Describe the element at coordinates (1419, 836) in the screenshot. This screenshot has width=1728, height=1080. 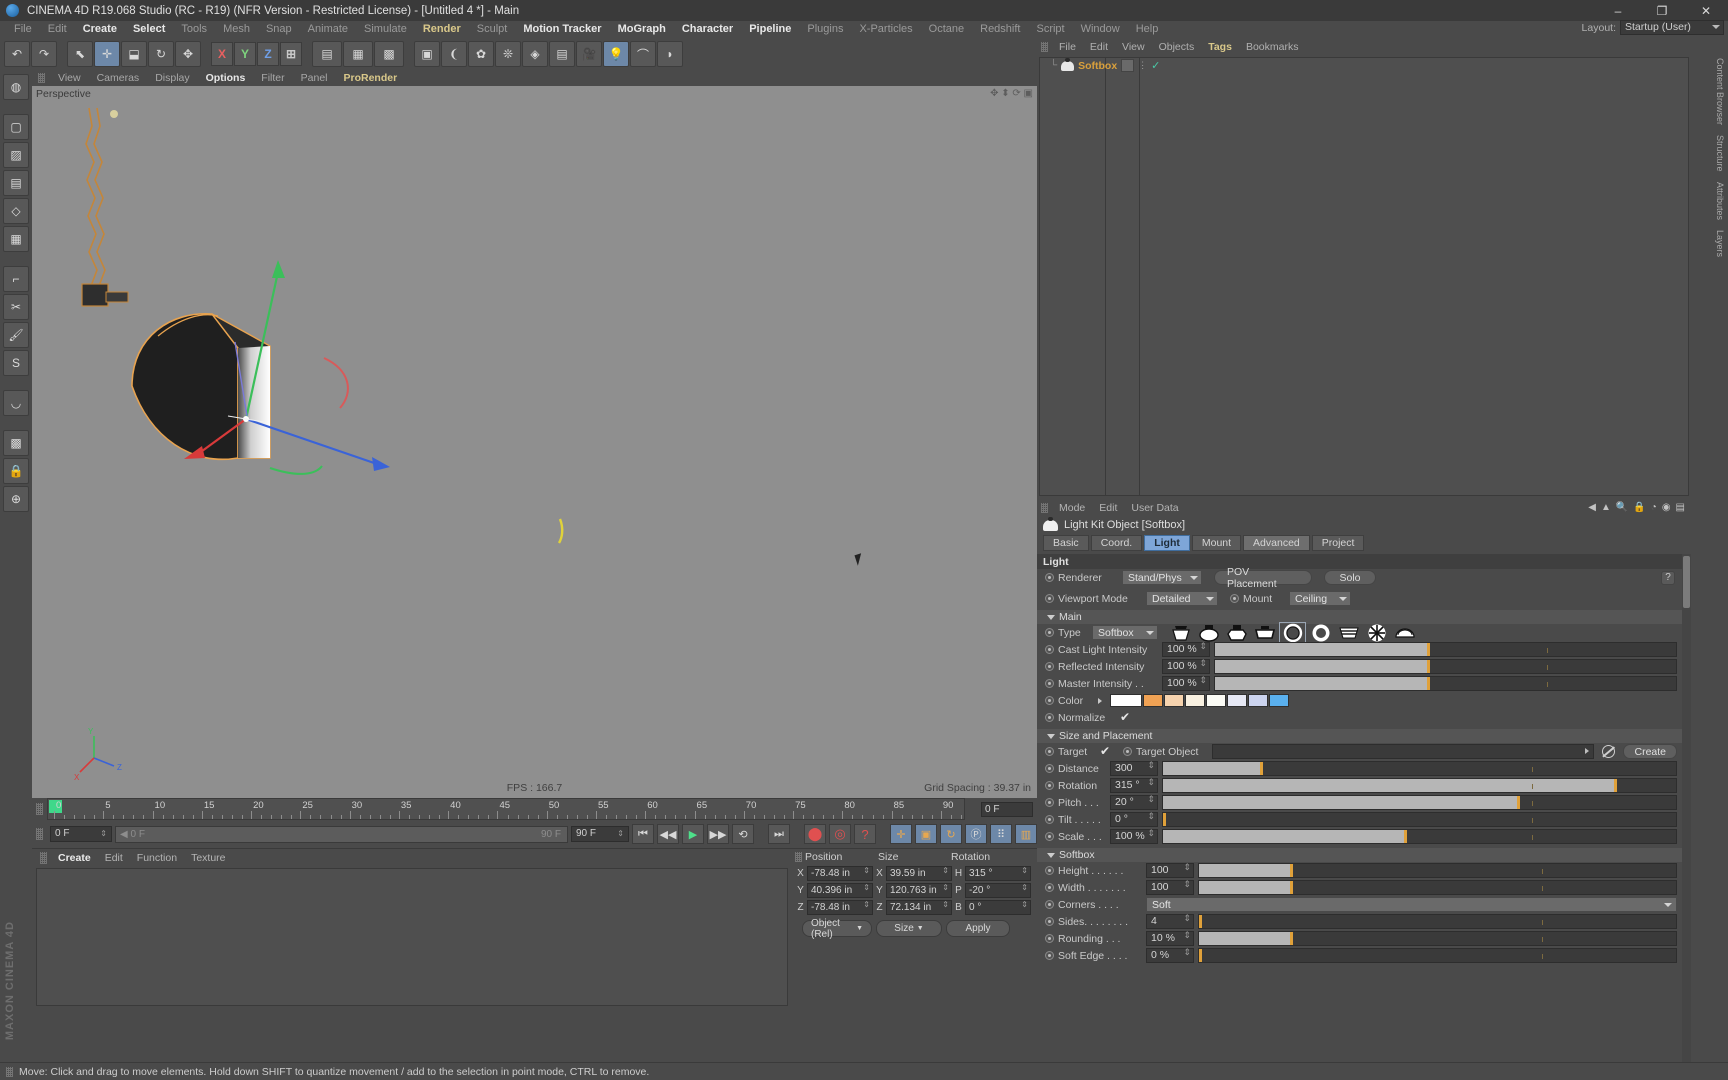
I see `scale-slider` at that location.